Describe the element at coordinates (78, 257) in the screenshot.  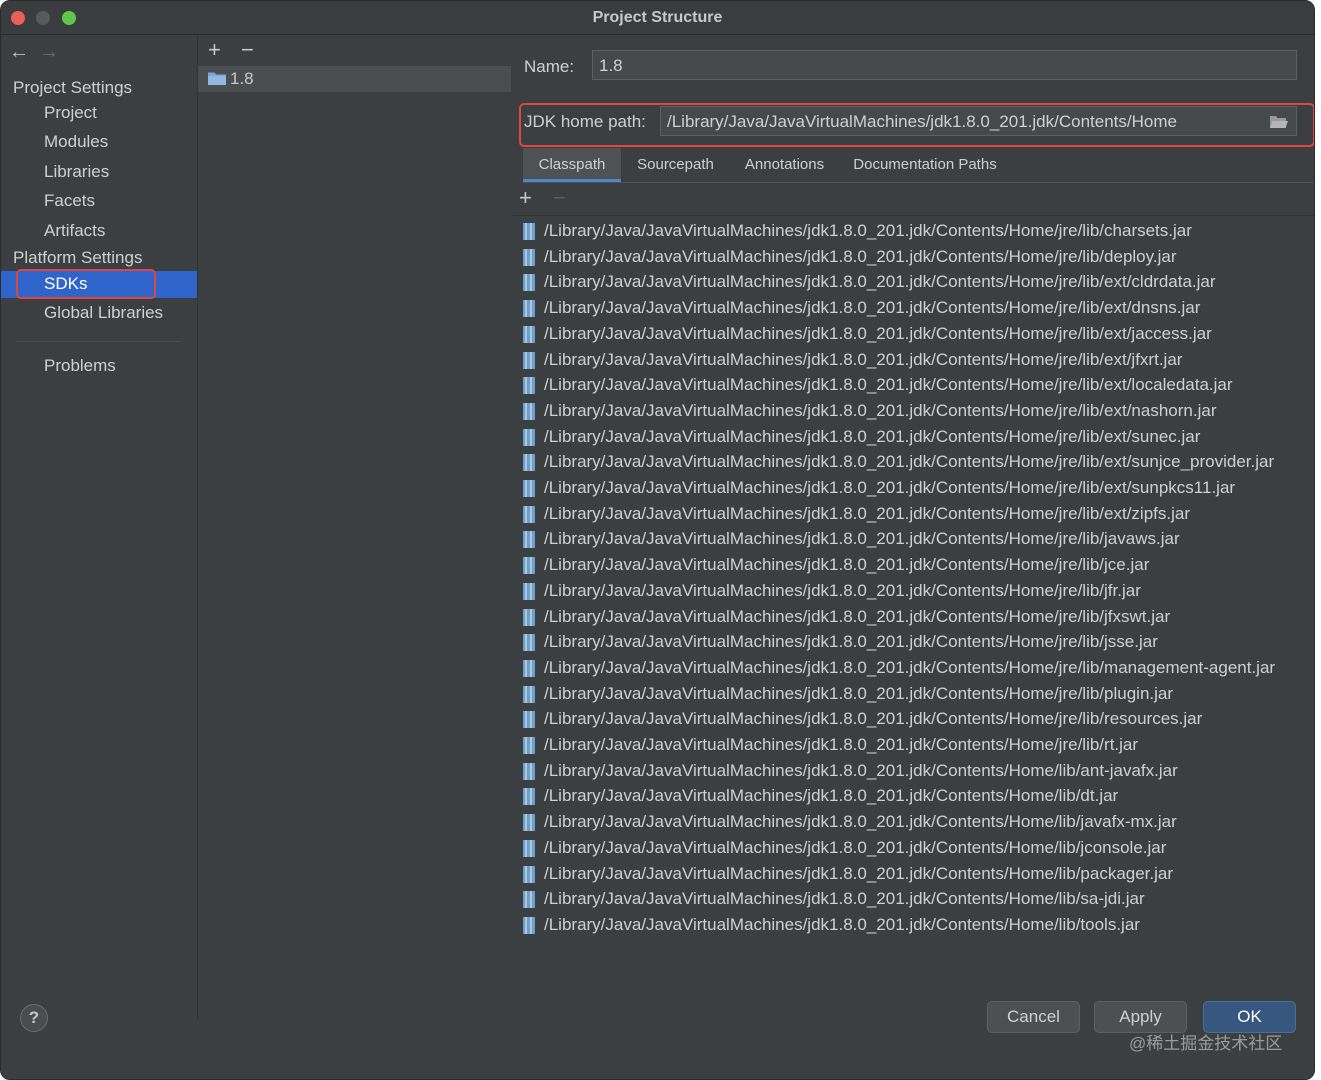
I see `platform-settings-header: Platform Settings` at that location.